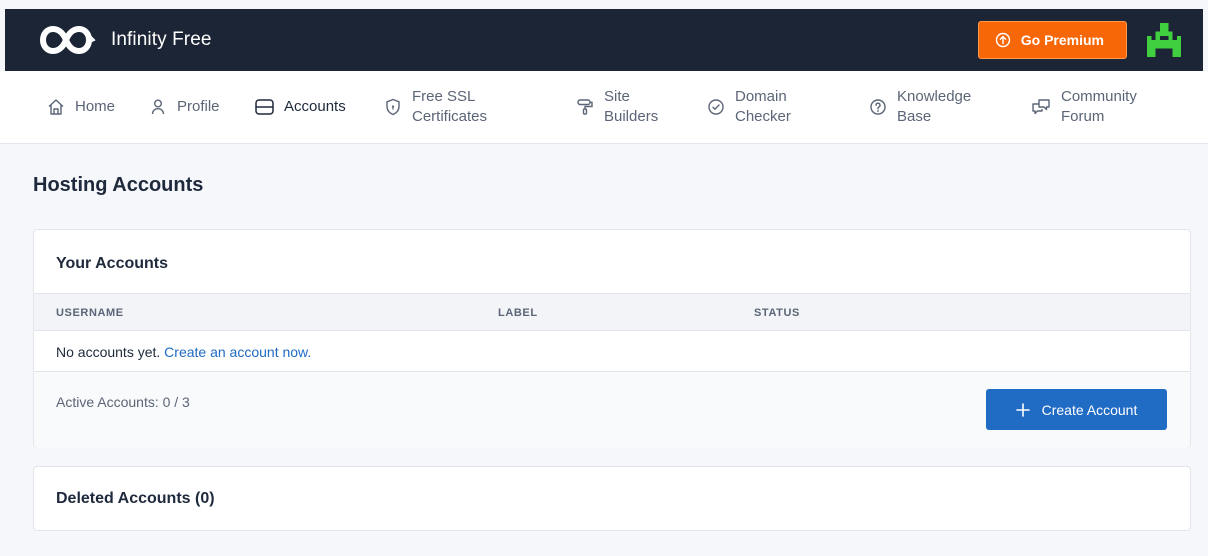 This screenshot has height=556, width=1208. Describe the element at coordinates (763, 116) in the screenshot. I see `nav-domain-line2: Checker` at that location.